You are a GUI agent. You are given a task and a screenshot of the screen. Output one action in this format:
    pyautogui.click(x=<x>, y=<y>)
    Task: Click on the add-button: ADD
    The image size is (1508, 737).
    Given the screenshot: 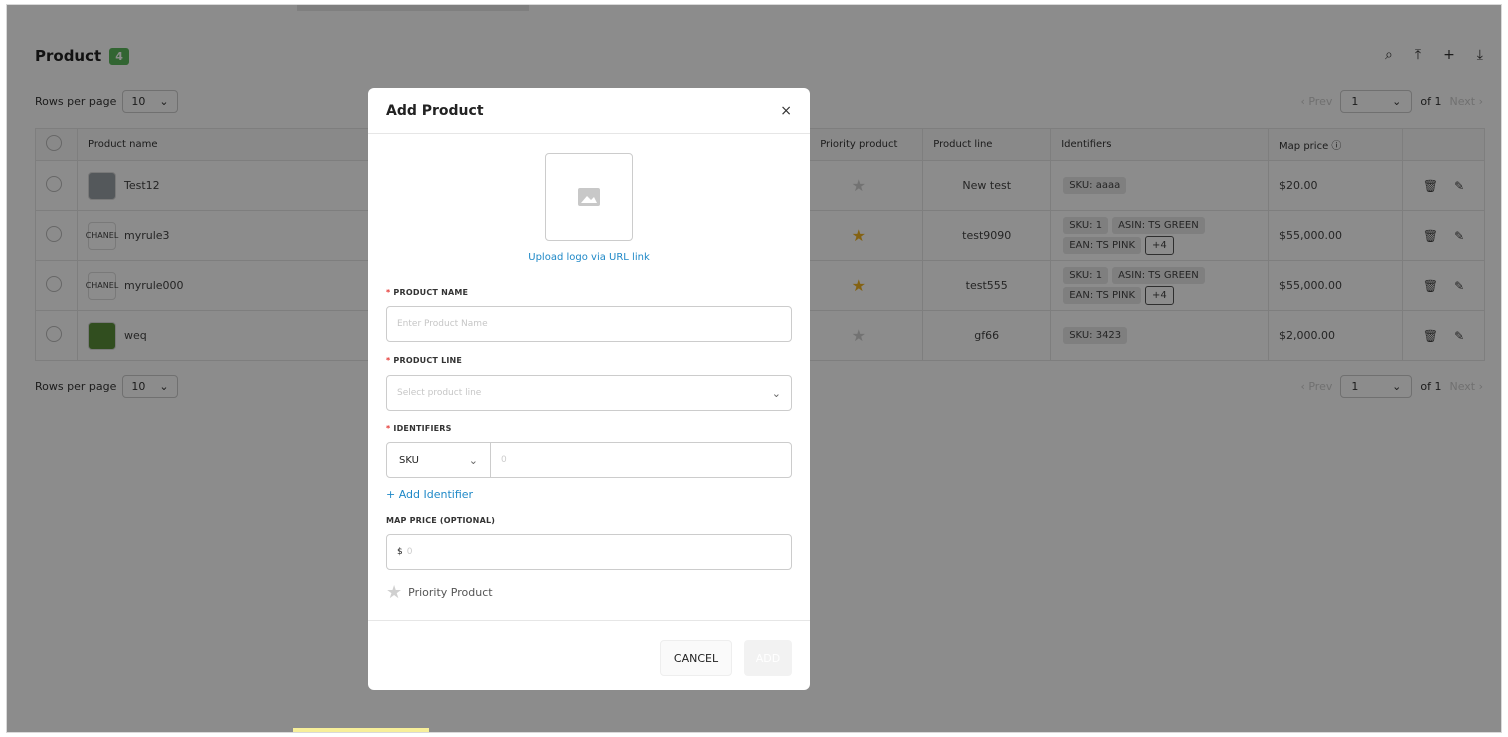 What is the action you would take?
    pyautogui.click(x=768, y=658)
    